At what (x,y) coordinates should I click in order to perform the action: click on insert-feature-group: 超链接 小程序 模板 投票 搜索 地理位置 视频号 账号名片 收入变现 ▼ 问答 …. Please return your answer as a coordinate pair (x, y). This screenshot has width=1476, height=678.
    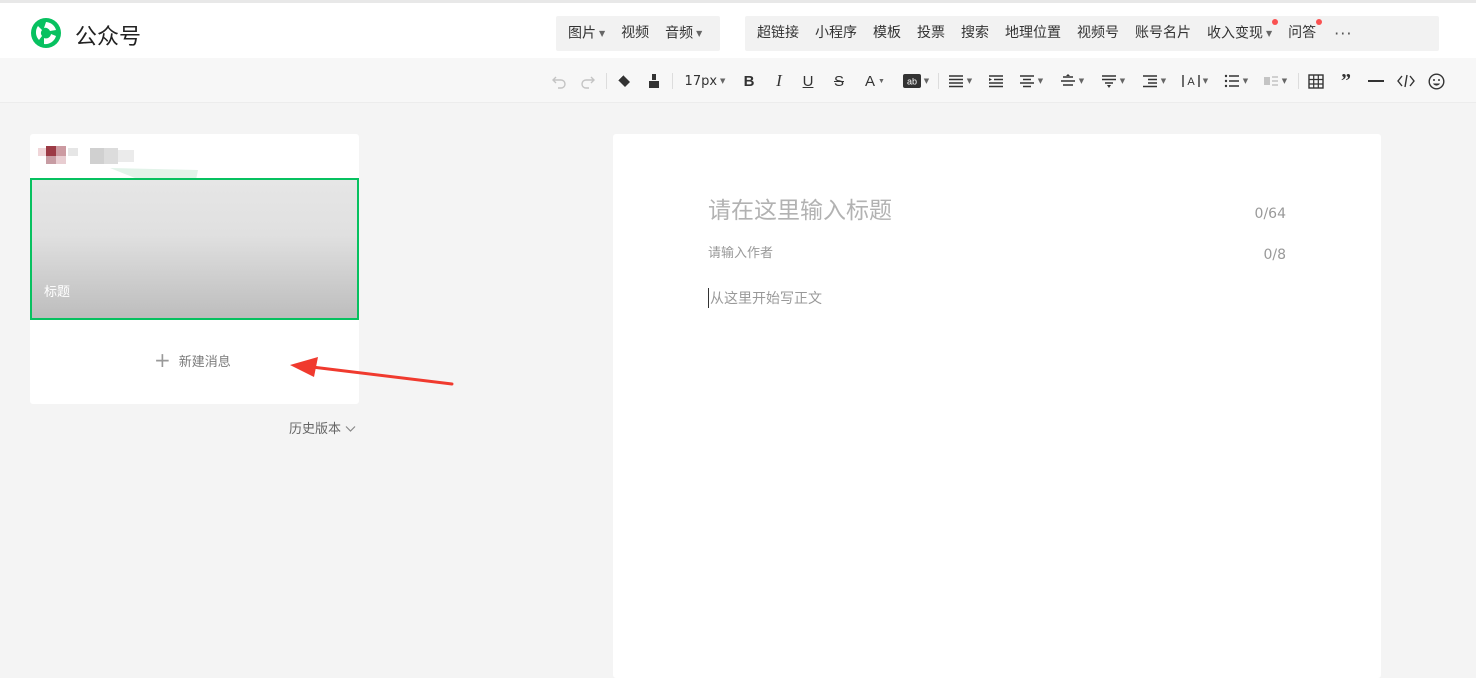
    Looking at the image, I should click on (1092, 33).